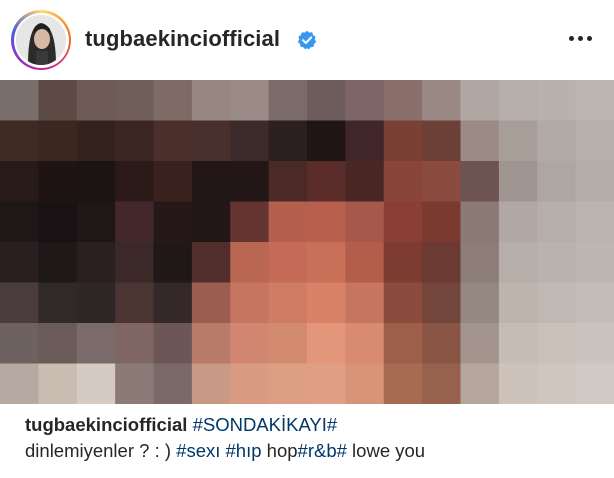 This screenshot has width=614, height=478. What do you see at coordinates (198, 450) in the screenshot?
I see `hashtag-sexi: #sexı` at bounding box center [198, 450].